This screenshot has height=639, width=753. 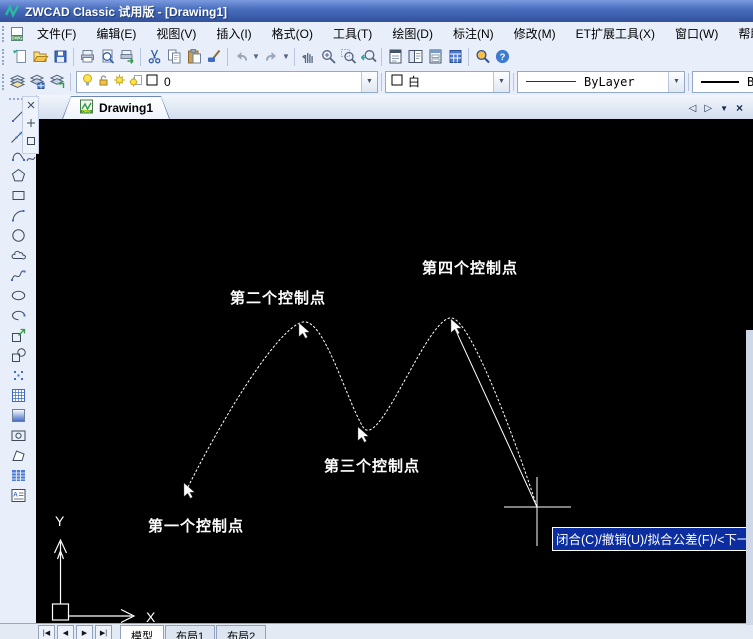 I want to click on layout-tab-0: 模型, so click(x=142, y=632).